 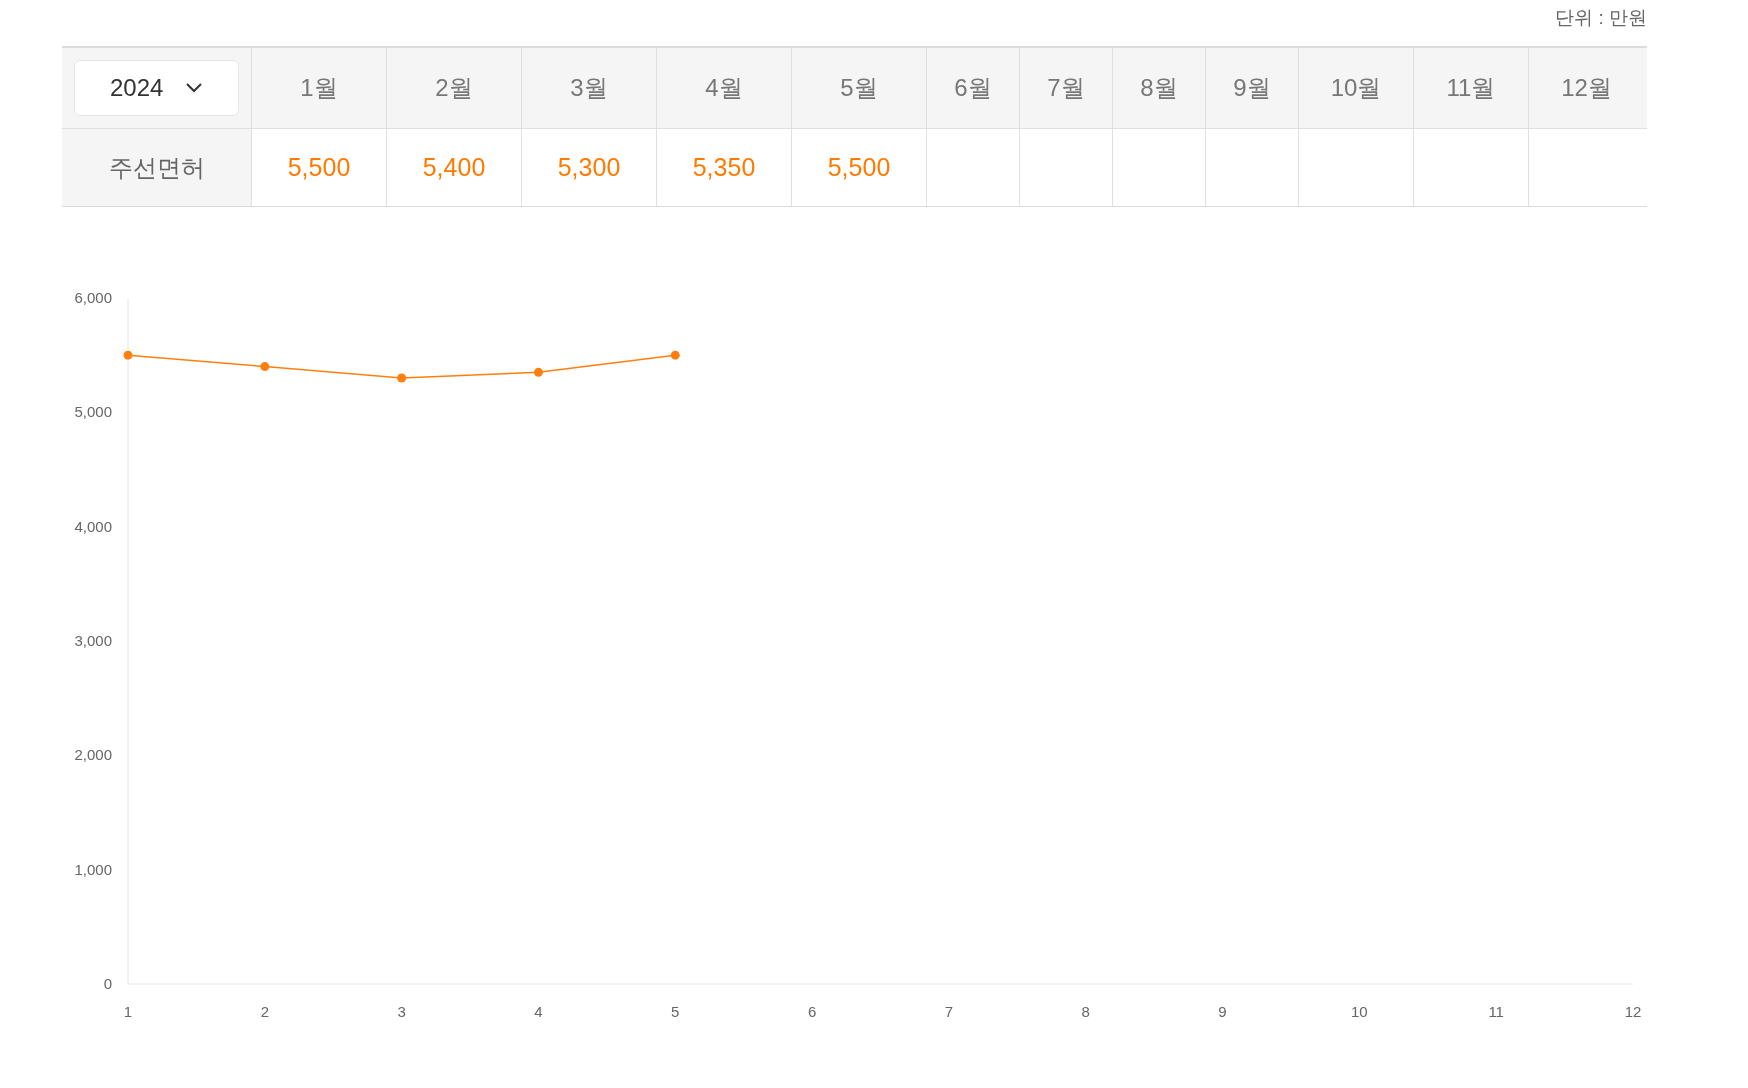 What do you see at coordinates (454, 167) in the screenshot?
I see `value-cell-text: 5,400` at bounding box center [454, 167].